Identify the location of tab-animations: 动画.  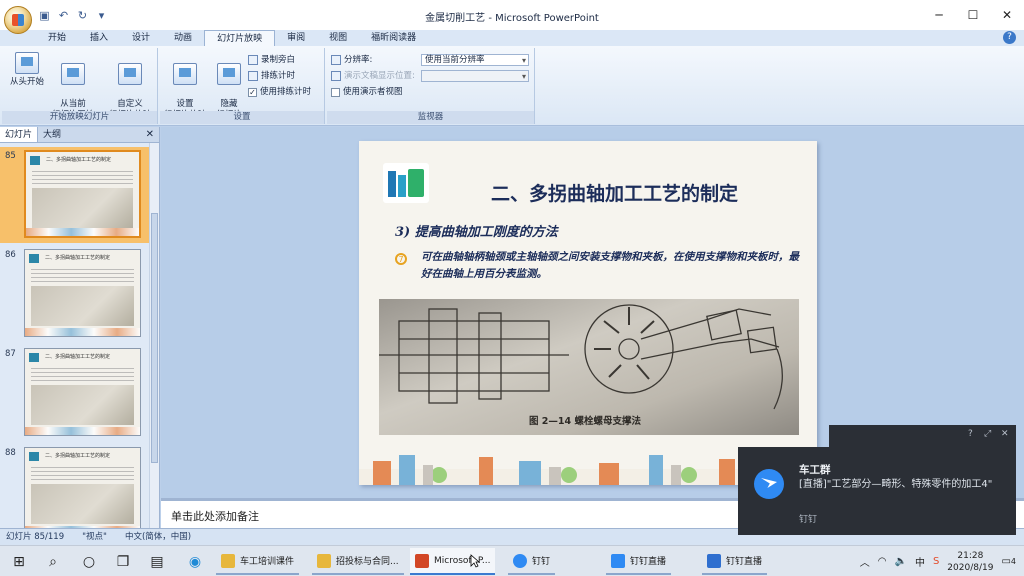
(183, 38).